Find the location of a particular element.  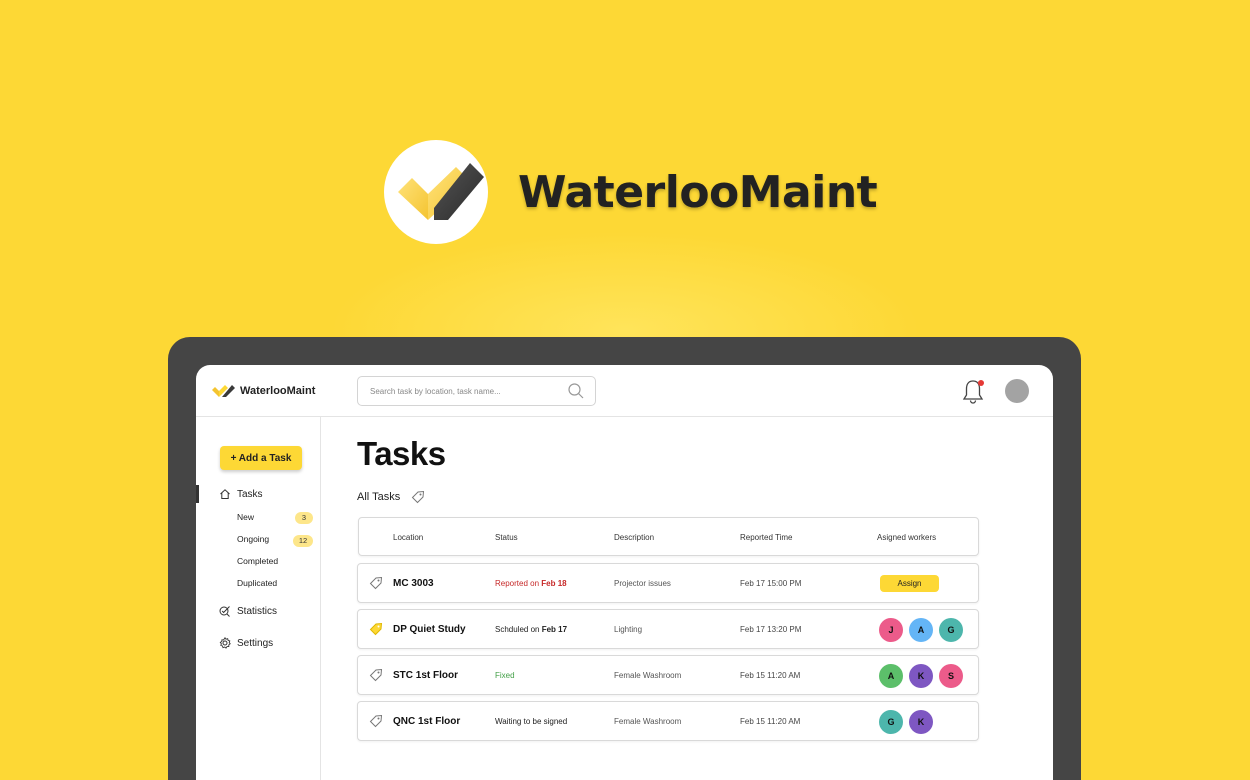

column-header: Status is located at coordinates (506, 537).